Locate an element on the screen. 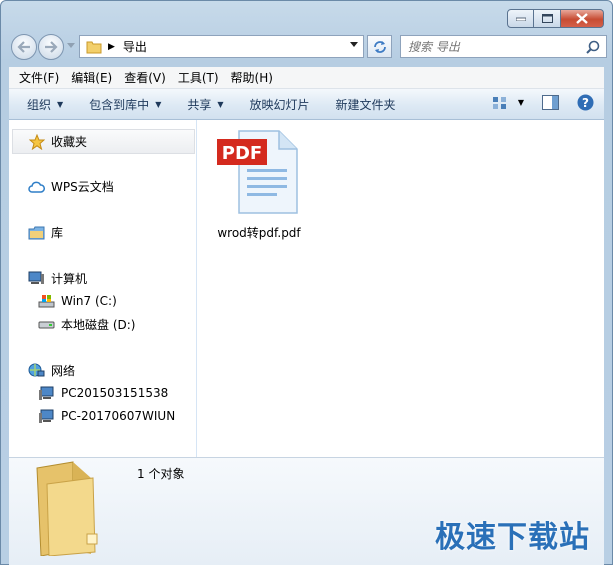 The image size is (613, 565). menu-edit: 编辑(E) is located at coordinates (91, 77).